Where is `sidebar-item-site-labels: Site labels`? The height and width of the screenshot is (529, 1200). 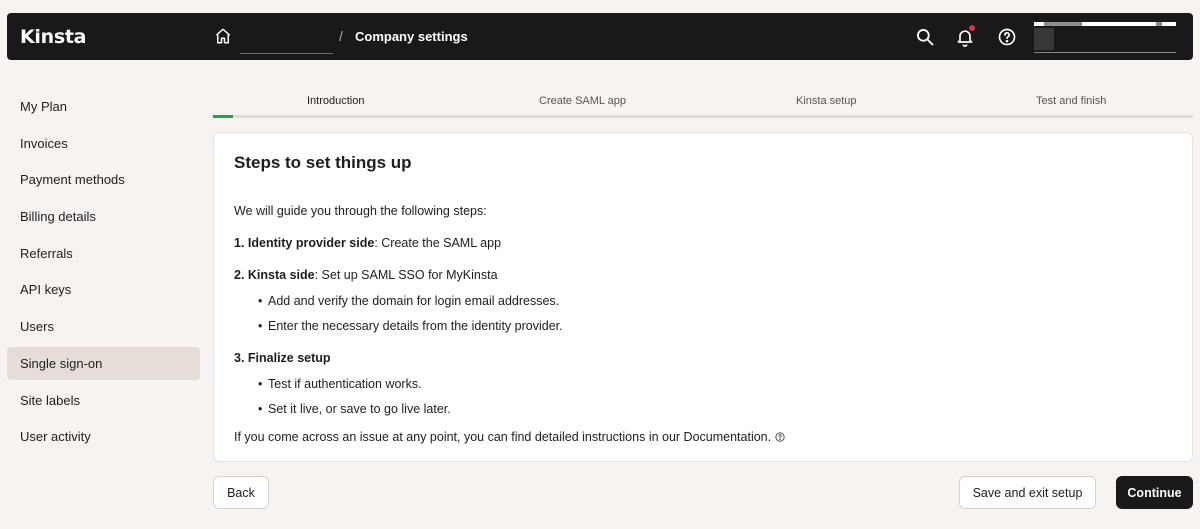
sidebar-item-site-labels: Site labels is located at coordinates (103, 400).